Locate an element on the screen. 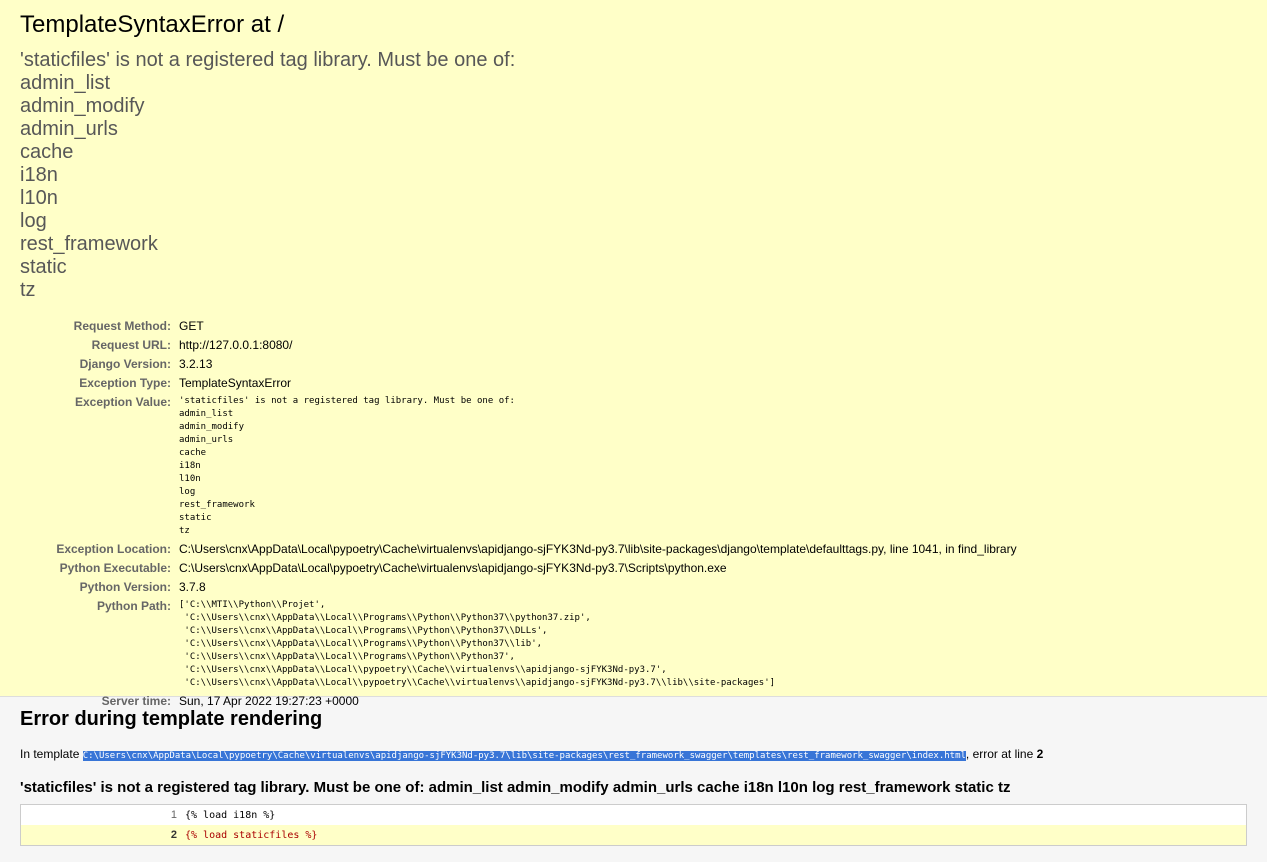 The width and height of the screenshot is (1267, 862). exception-line: log is located at coordinates (33, 221).